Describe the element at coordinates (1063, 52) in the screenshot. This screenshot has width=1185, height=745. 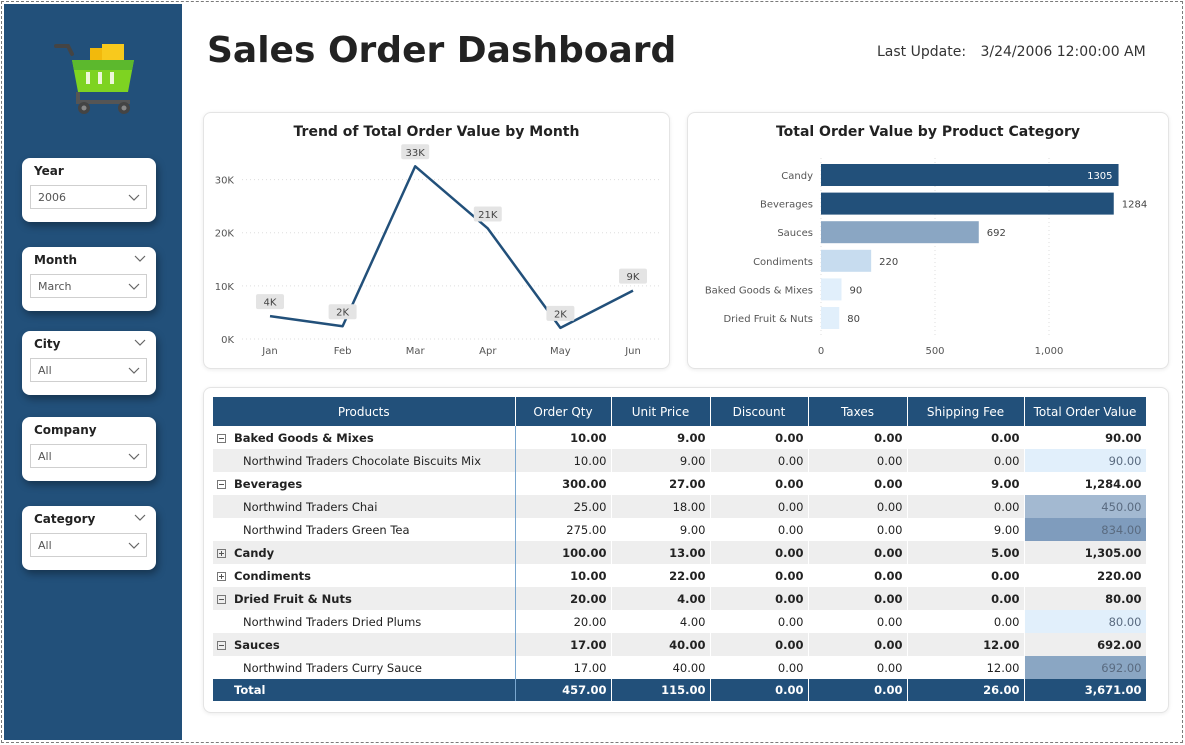
I see `last-update-value: 3/24/2006 12:00:00 AM` at that location.